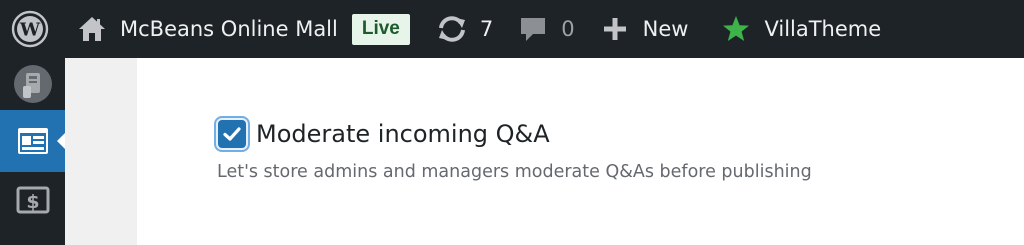  What do you see at coordinates (403, 134) in the screenshot?
I see `moderate-qa-label: Moderate incoming Q&A` at bounding box center [403, 134].